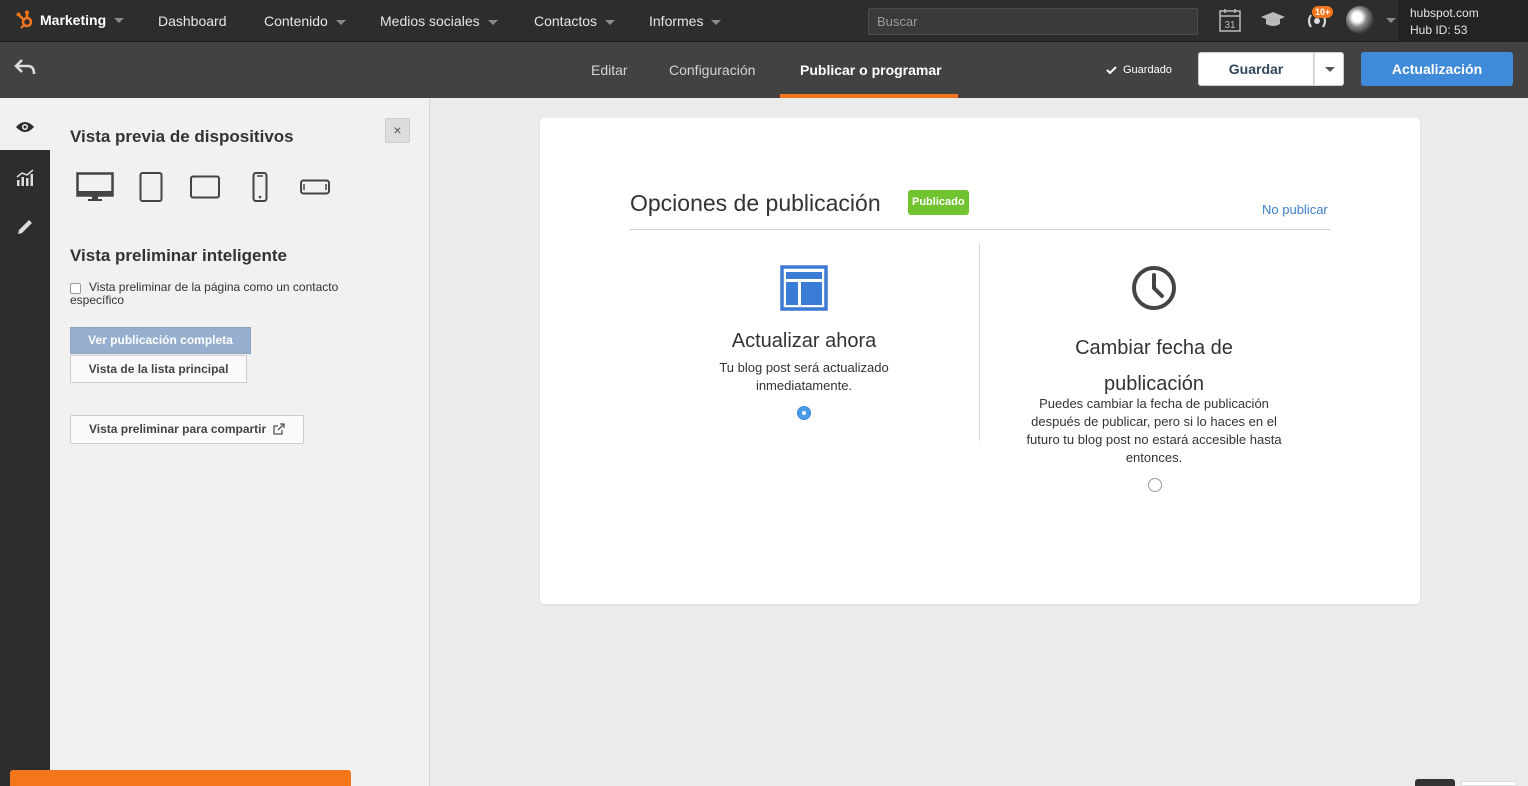 The height and width of the screenshot is (786, 1528). Describe the element at coordinates (804, 290) in the screenshot. I see `layout-icon` at that location.